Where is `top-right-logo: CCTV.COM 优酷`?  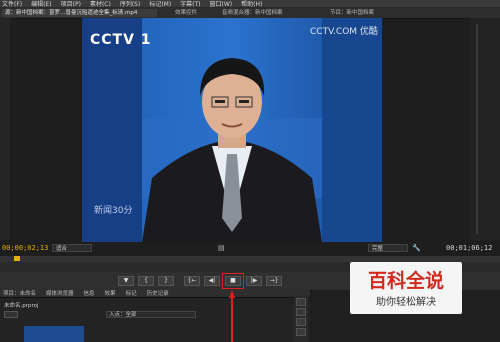 top-right-logo: CCTV.COM 优酷 is located at coordinates (344, 32).